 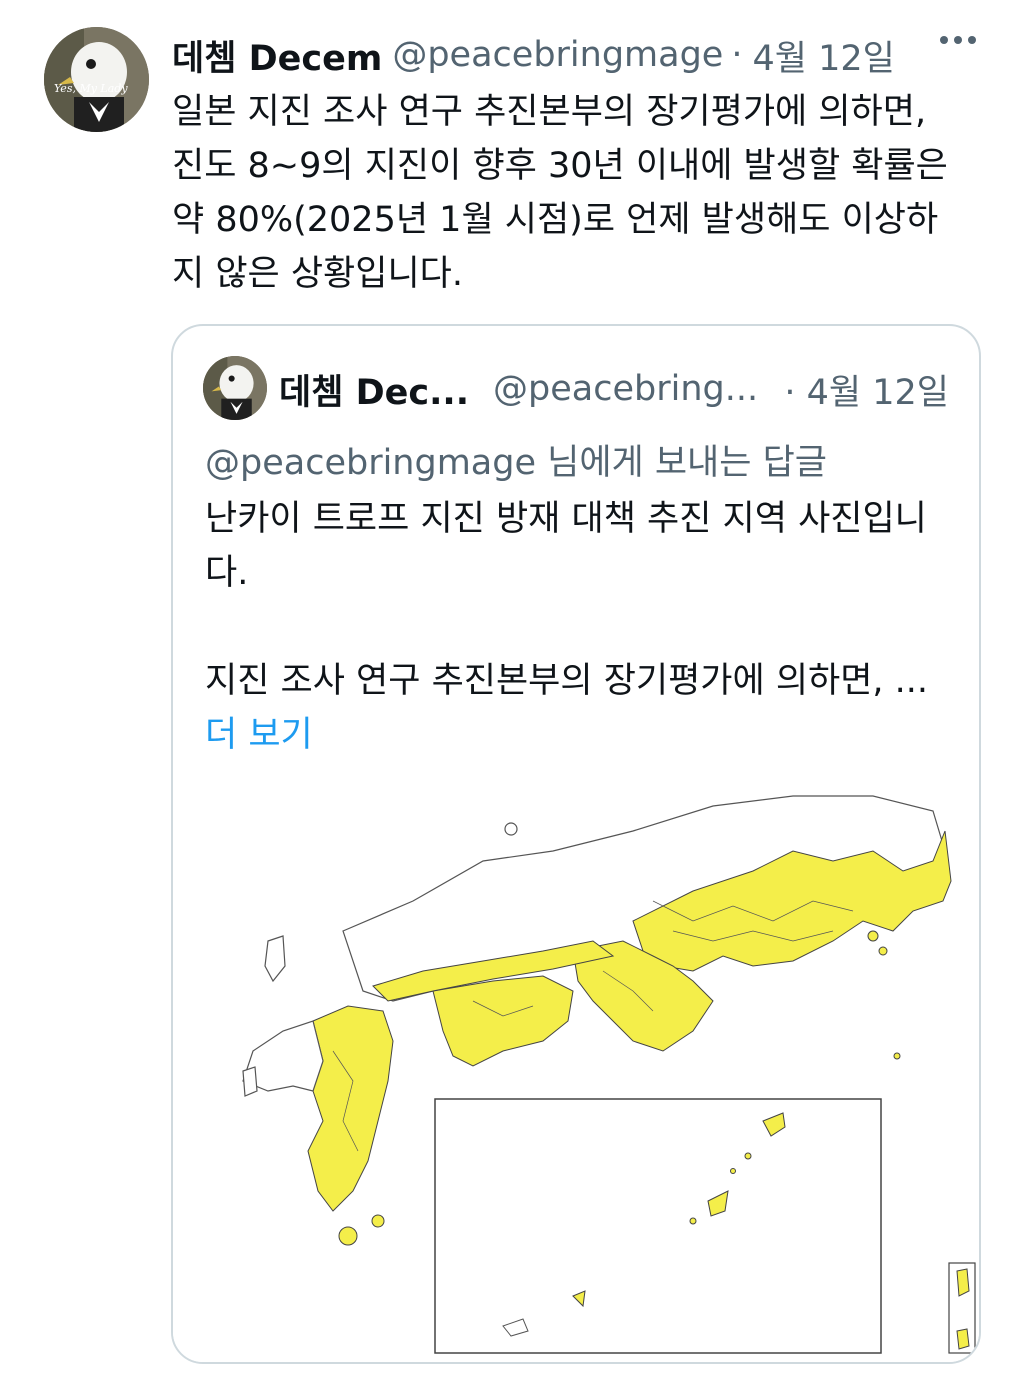 I want to click on tweet-header: 데쳄 Decem @peacebringmage · 4월 12일, so click(x=578, y=55).